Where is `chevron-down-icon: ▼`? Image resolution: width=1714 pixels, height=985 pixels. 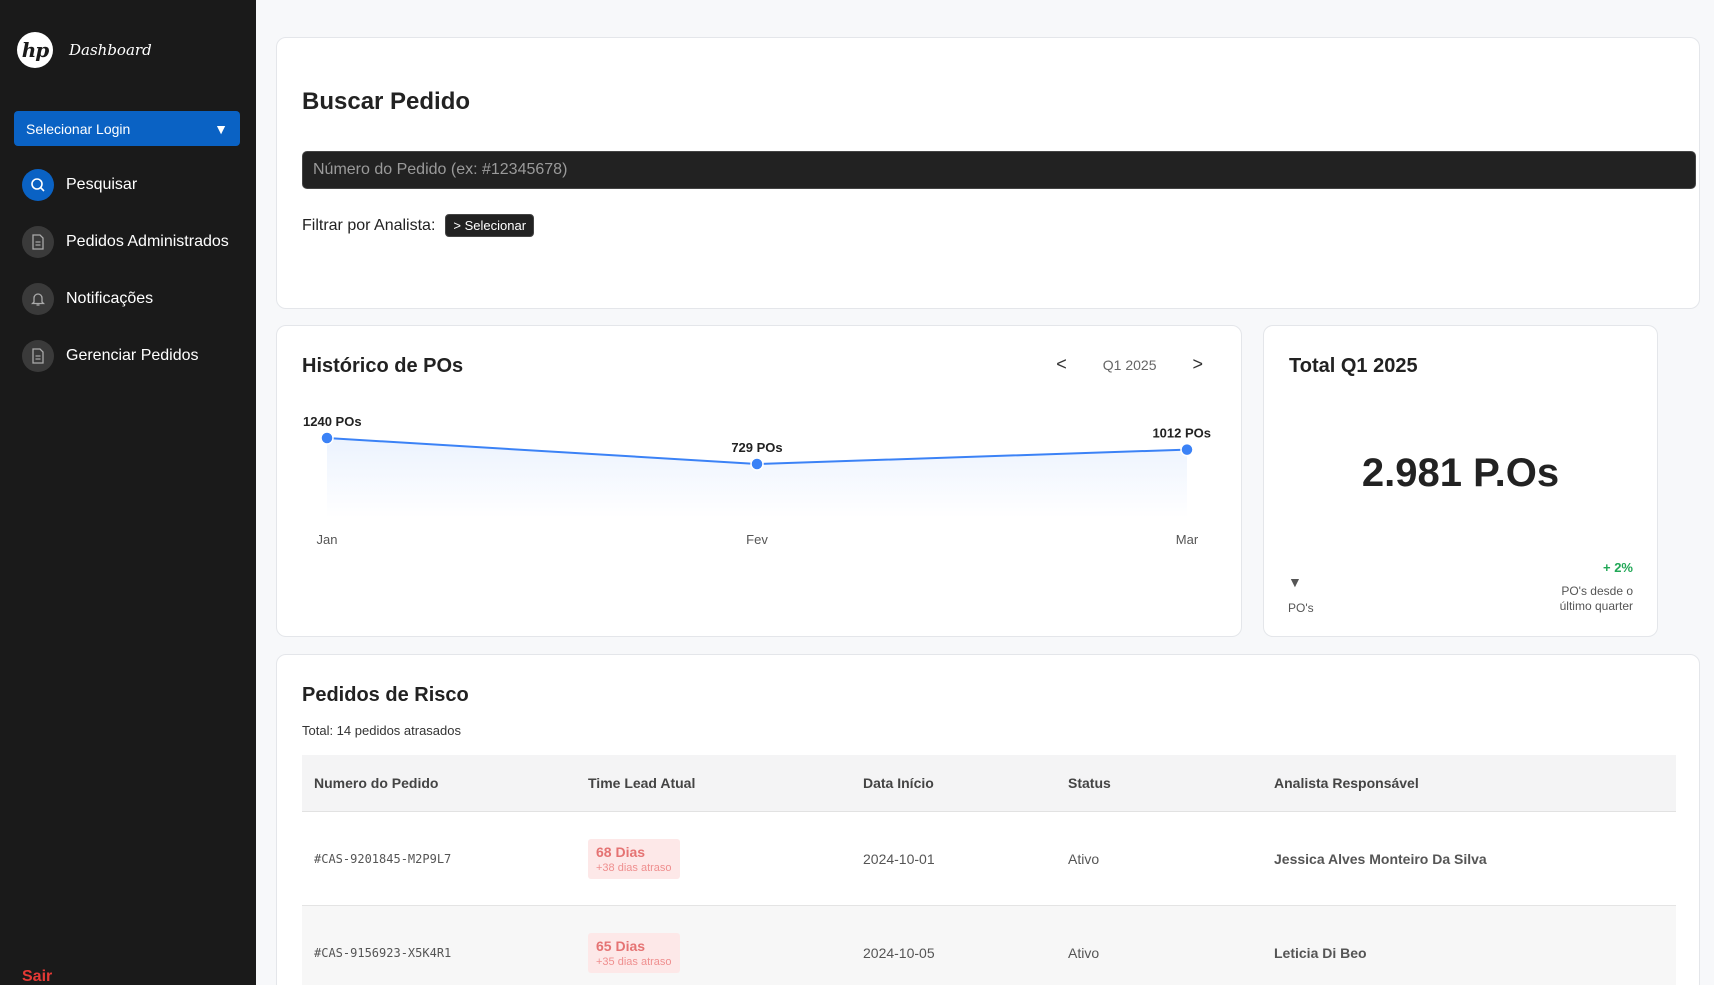 chevron-down-icon: ▼ is located at coordinates (221, 128).